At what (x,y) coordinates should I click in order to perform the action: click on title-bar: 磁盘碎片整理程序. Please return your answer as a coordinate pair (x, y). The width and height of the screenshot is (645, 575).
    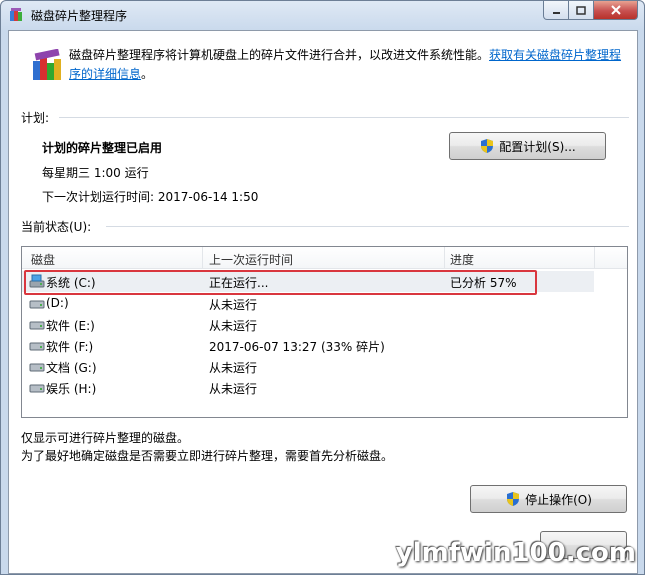
    Looking at the image, I should click on (322, 15).